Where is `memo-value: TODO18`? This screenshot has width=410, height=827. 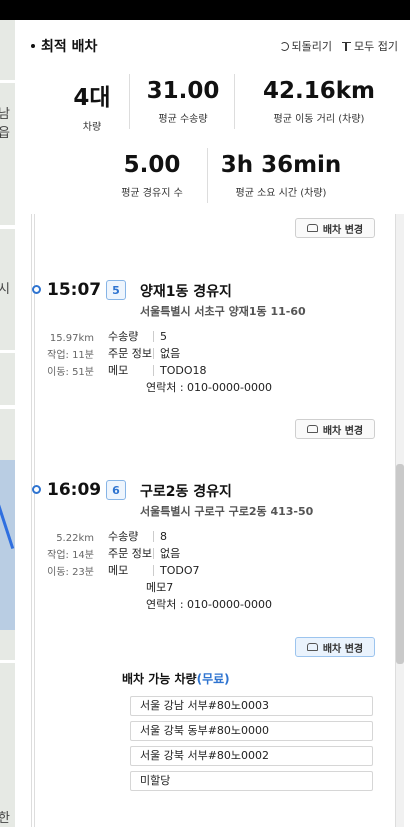
memo-value: TODO18 is located at coordinates (183, 370).